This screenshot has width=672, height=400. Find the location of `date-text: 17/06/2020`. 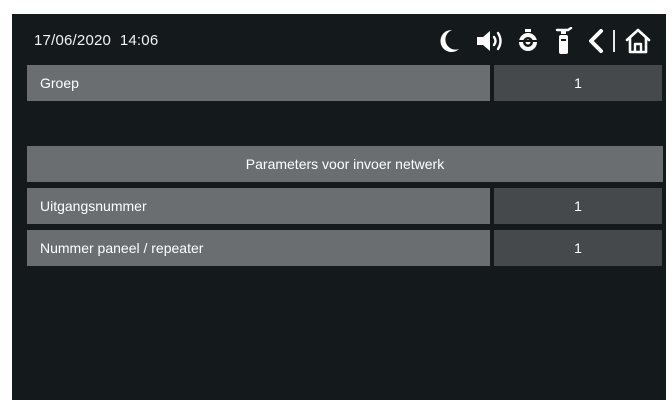

date-text: 17/06/2020 is located at coordinates (73, 40).